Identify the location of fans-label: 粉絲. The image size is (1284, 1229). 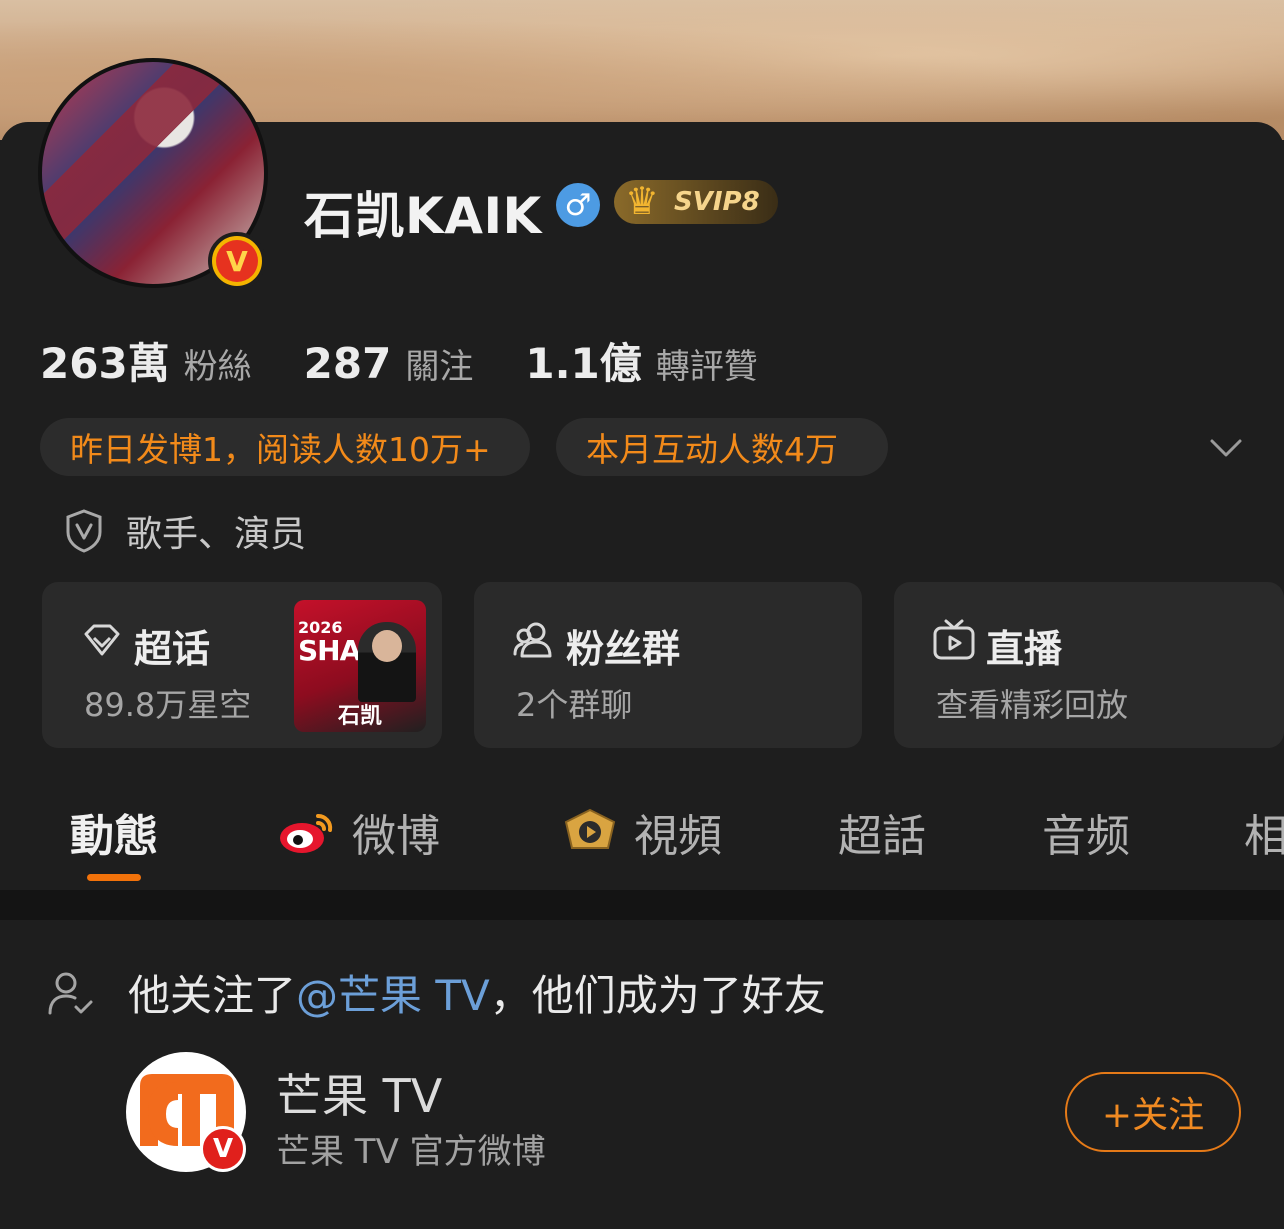
(218, 363).